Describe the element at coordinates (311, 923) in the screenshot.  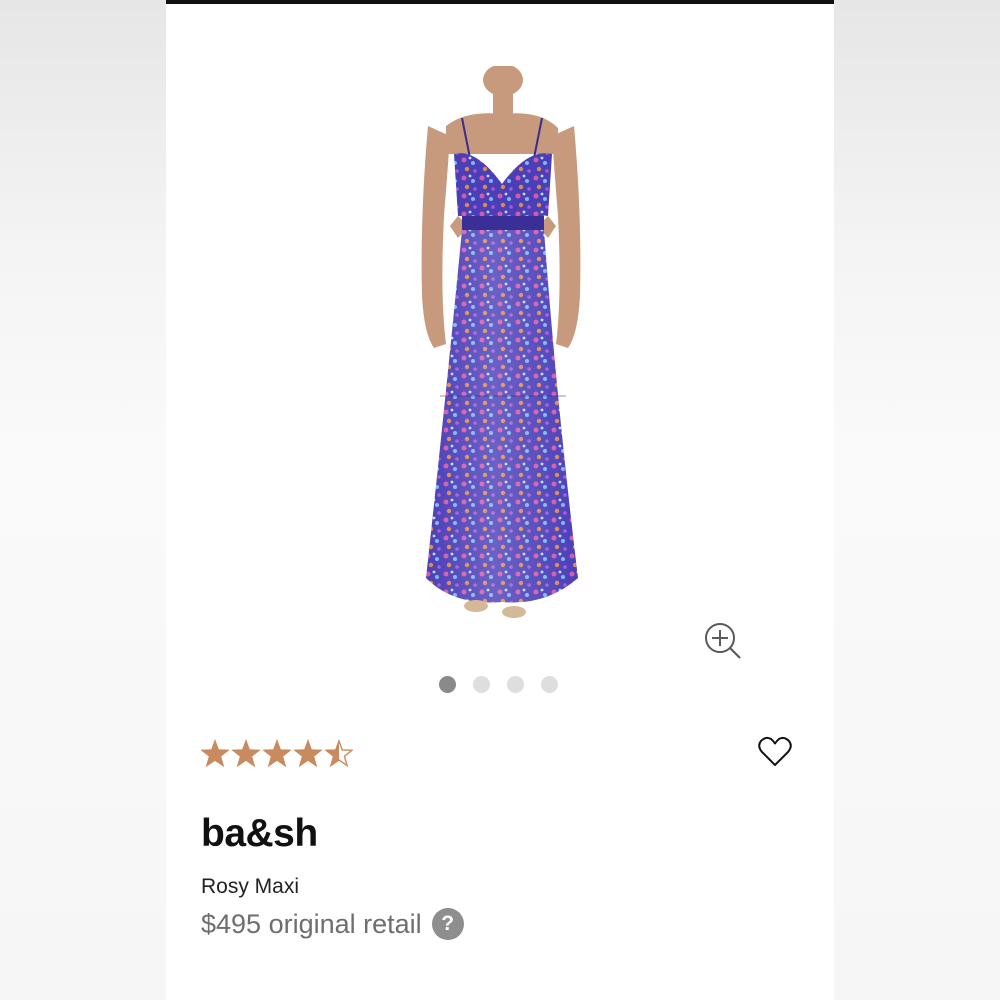
I see `original-retail-price: $495 original retail` at that location.